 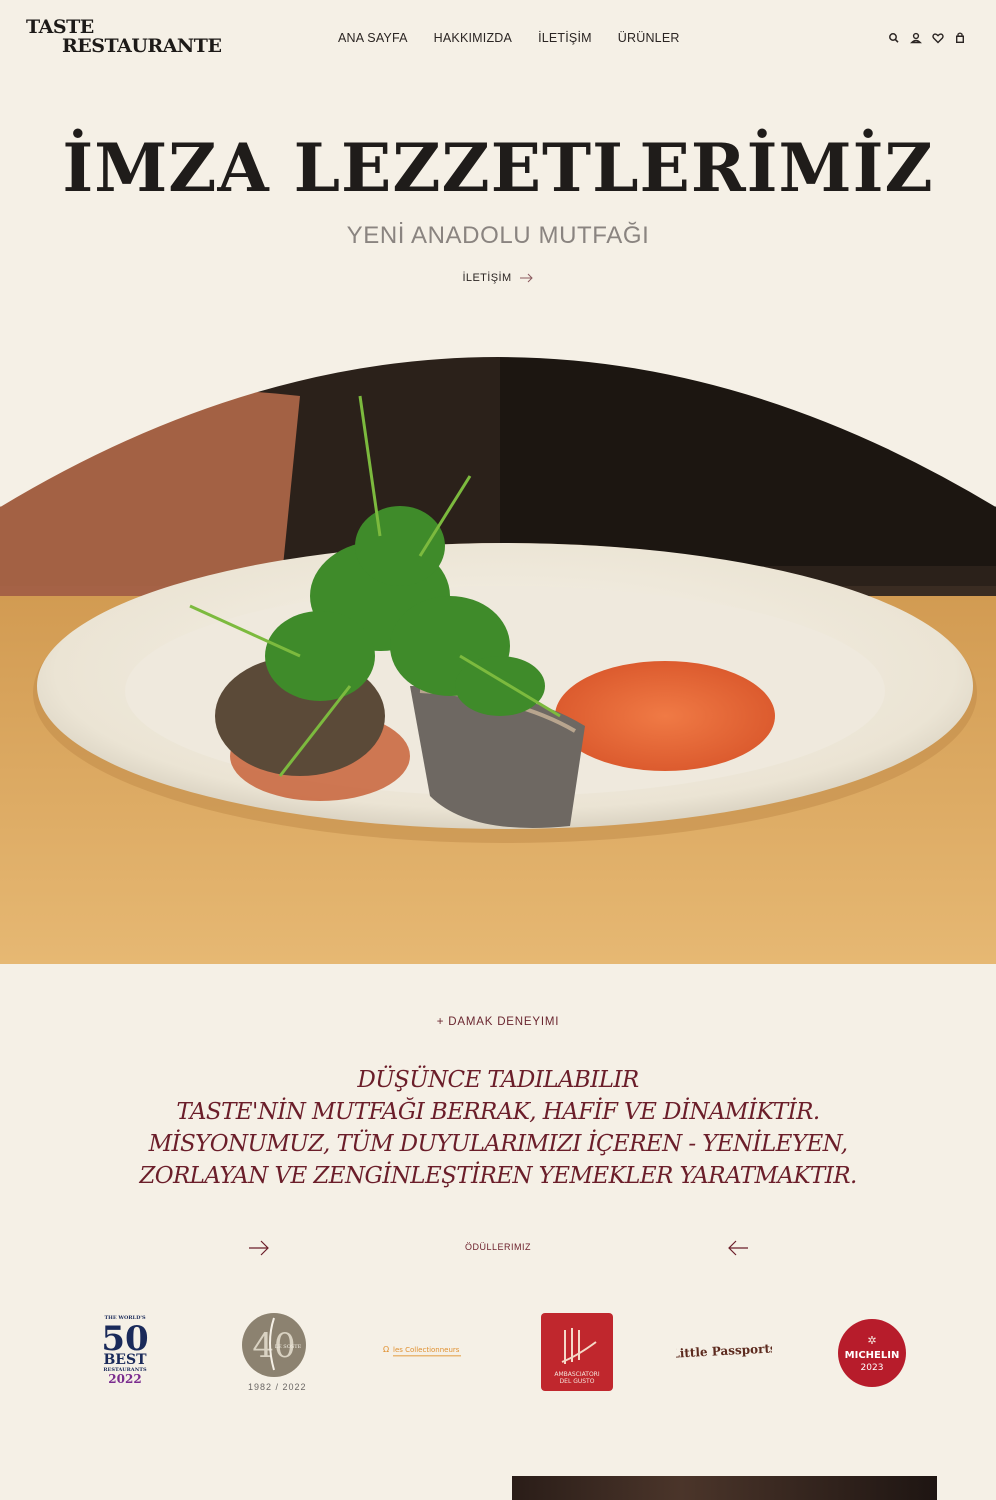 I want to click on mission-line: DÜŞÜNCE TADILABILIR, so click(x=498, y=1080).